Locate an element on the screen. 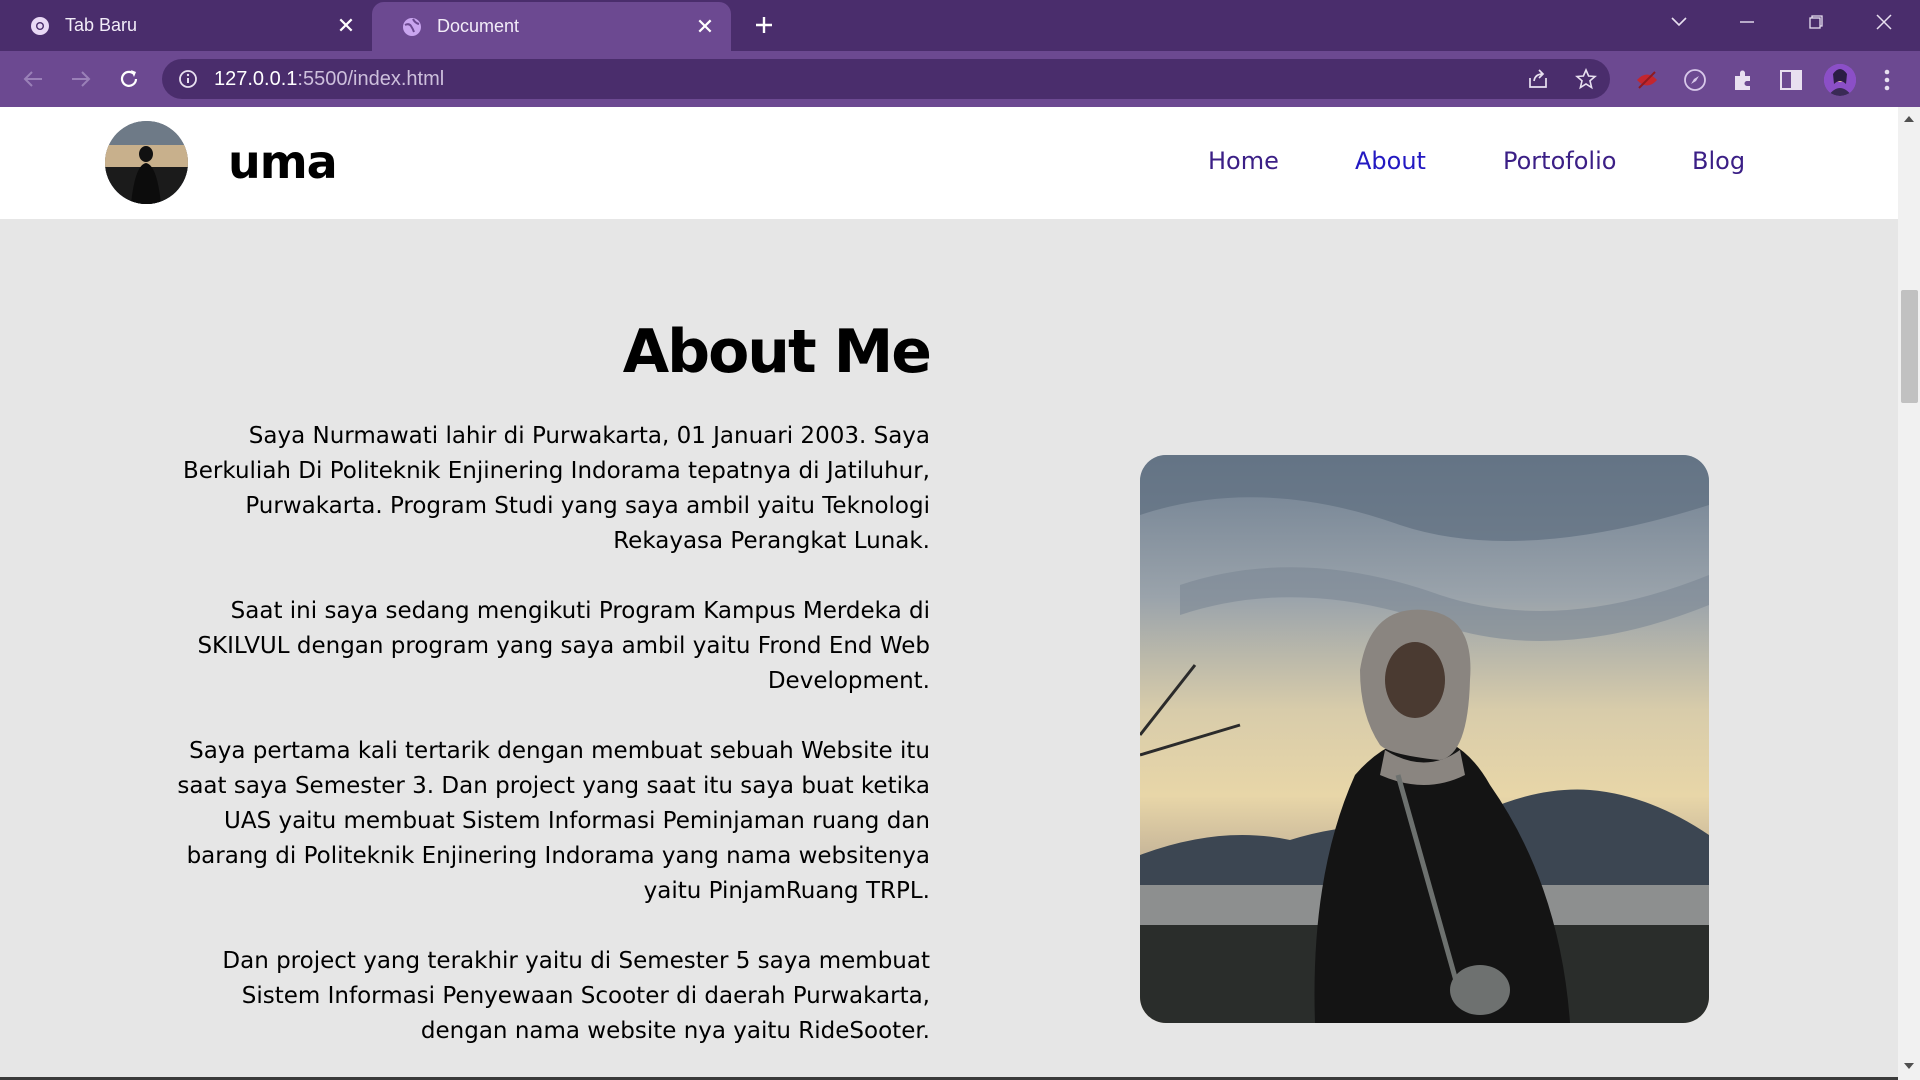 The image size is (1920, 1080). url-host: 127.0.0.1 is located at coordinates (256, 79).